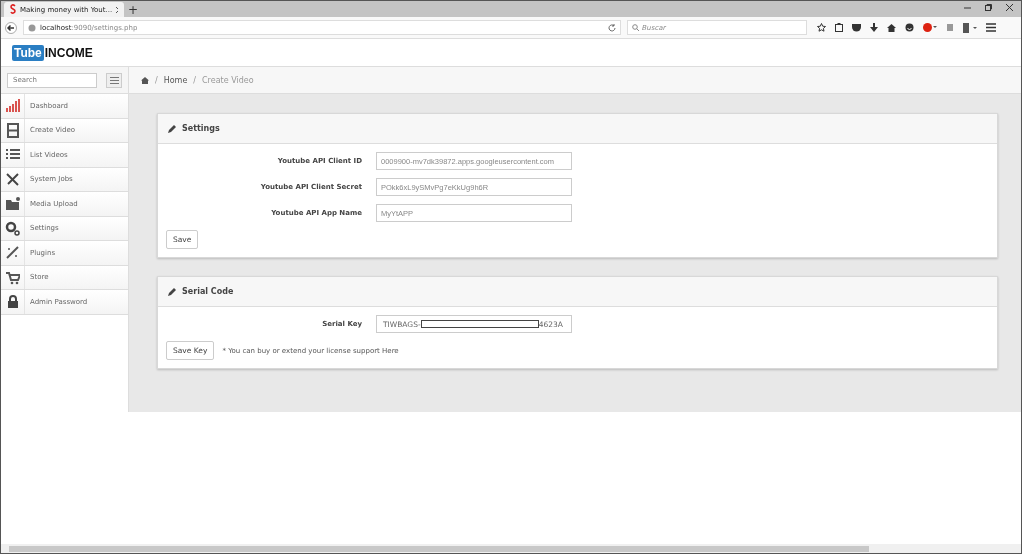 This screenshot has width=1022, height=554. Describe the element at coordinates (612, 27) in the screenshot. I see `reload-icon` at that location.